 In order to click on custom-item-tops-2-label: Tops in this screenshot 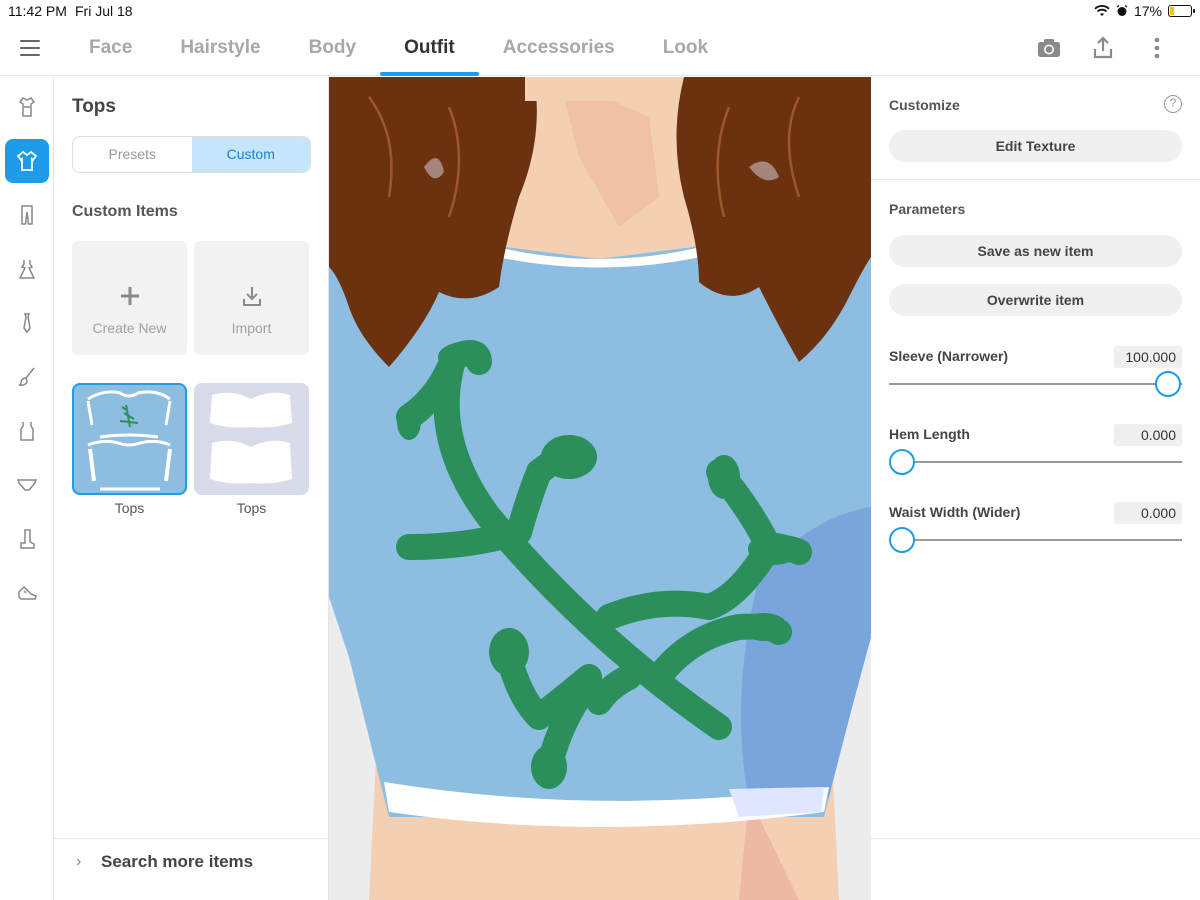, I will do `click(251, 508)`.